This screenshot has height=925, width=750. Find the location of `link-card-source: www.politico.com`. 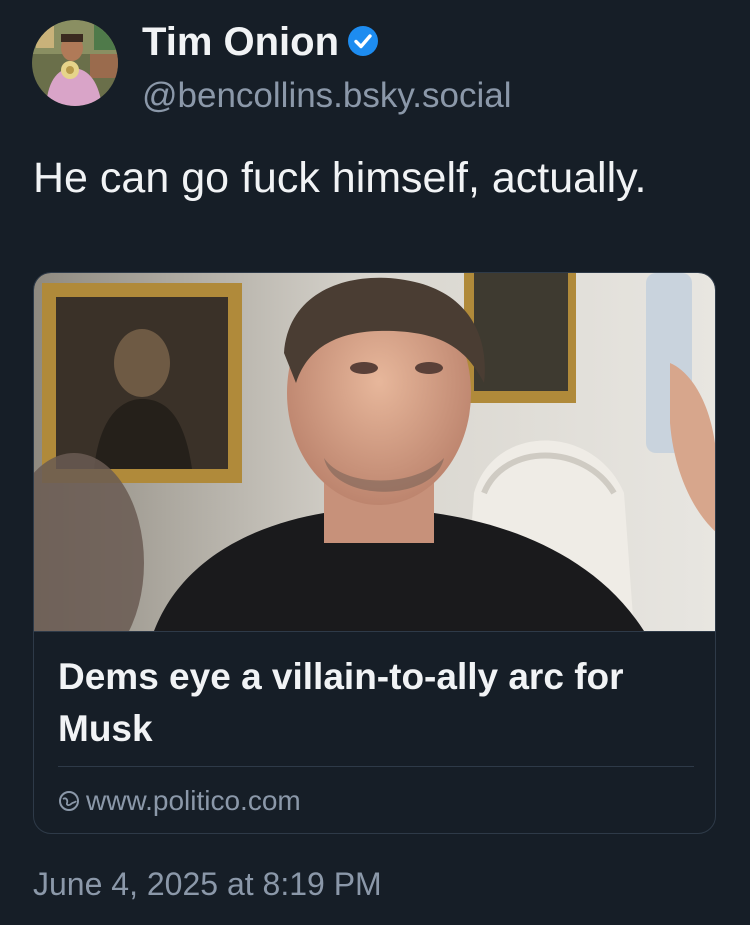

link-card-source: www.politico.com is located at coordinates (179, 801).